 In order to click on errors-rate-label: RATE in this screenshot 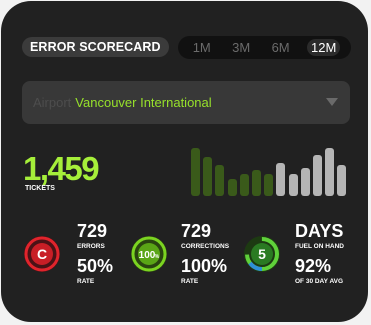, I will do `click(86, 281)`.